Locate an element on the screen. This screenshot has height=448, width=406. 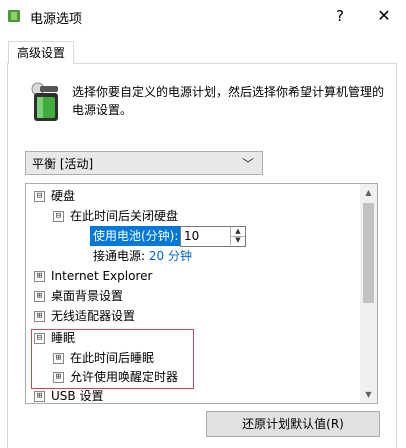
tree-item-sleep: ⊟ 睡眠 is located at coordinates (54, 338).